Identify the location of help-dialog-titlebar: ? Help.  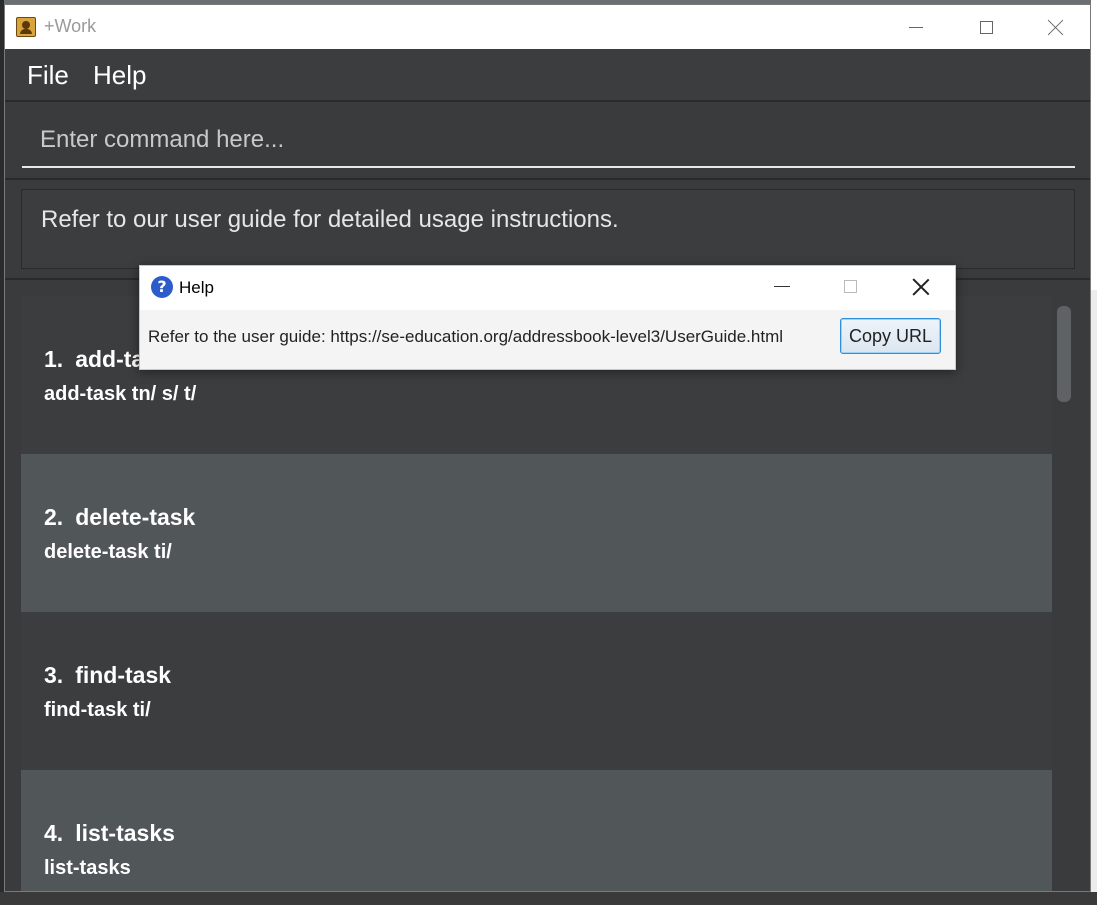
(547, 288).